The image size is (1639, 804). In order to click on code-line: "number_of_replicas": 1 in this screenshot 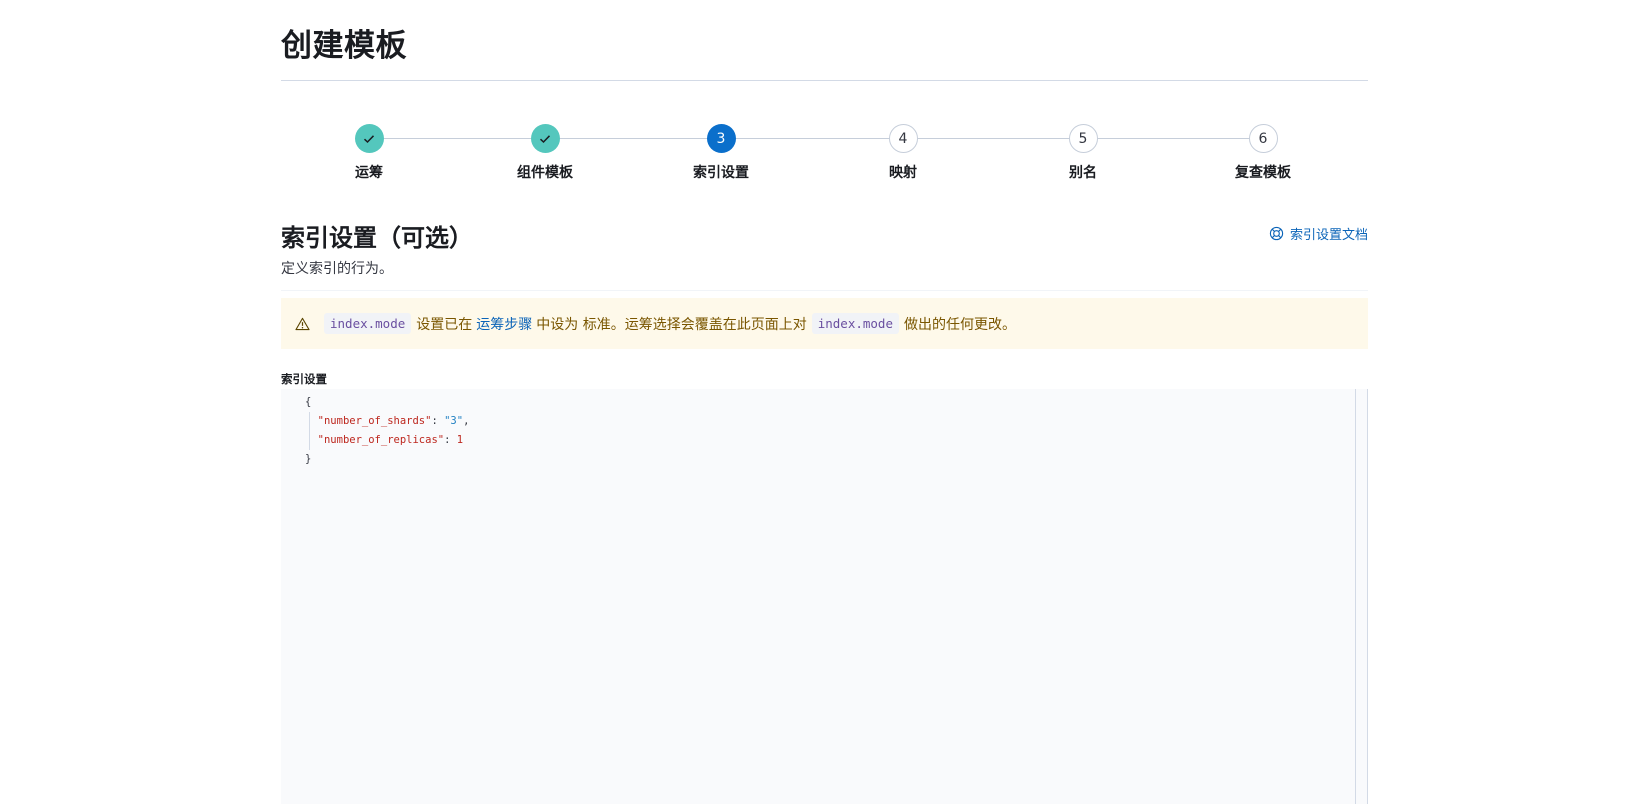, I will do `click(390, 440)`.